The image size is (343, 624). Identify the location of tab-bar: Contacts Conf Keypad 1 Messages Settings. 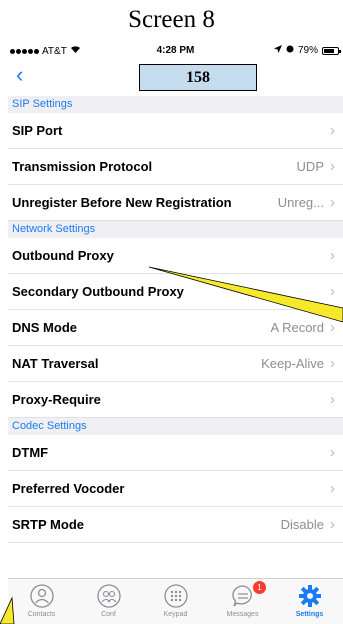
(175, 601).